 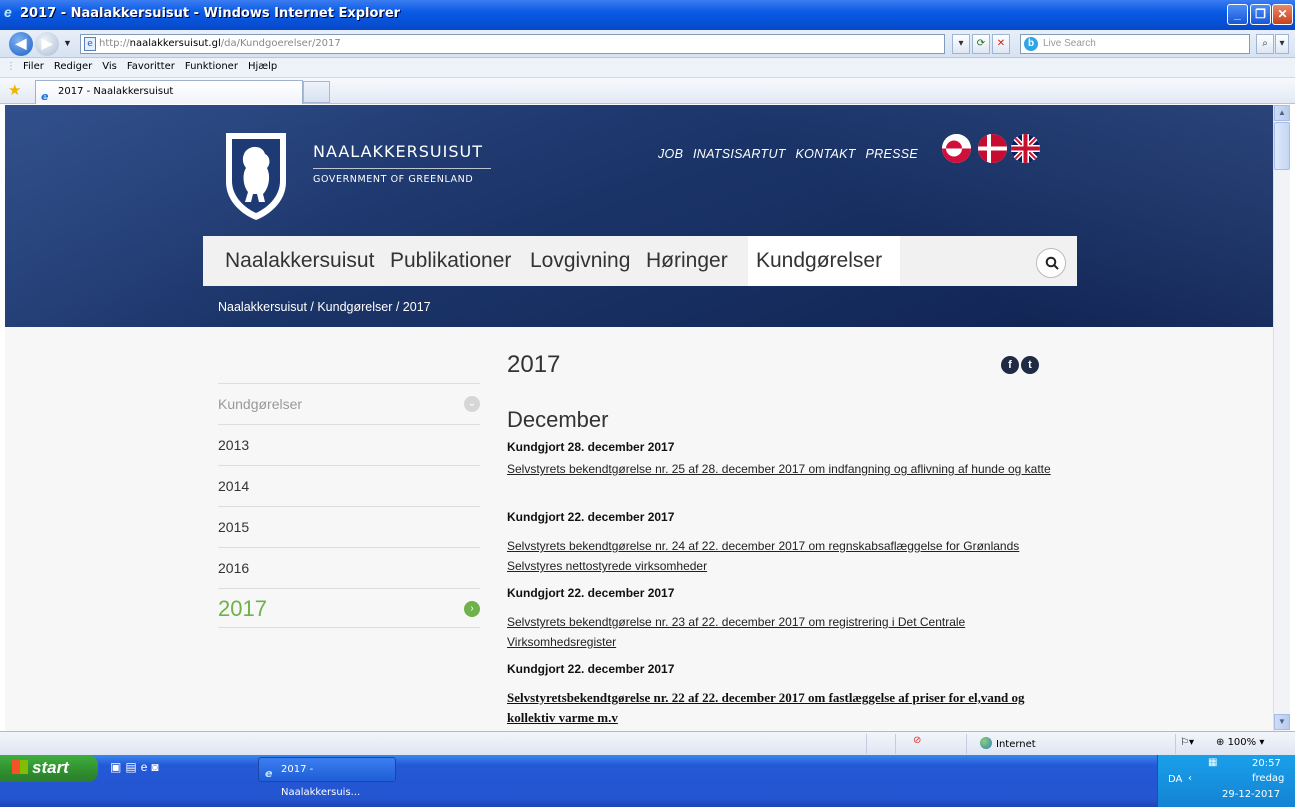 What do you see at coordinates (349, 485) in the screenshot?
I see `sidebar-item-2014: 2014` at bounding box center [349, 485].